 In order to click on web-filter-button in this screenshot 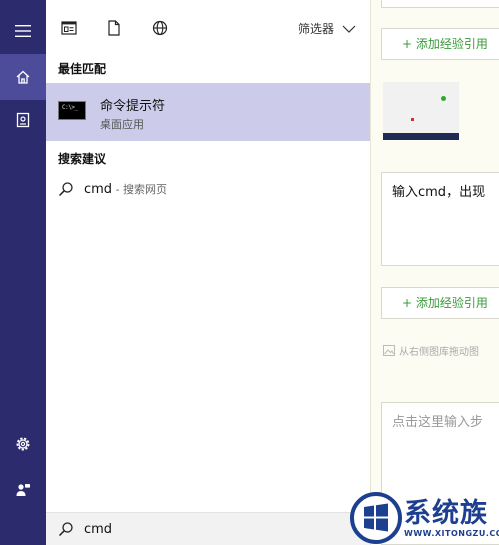, I will do `click(160, 28)`.